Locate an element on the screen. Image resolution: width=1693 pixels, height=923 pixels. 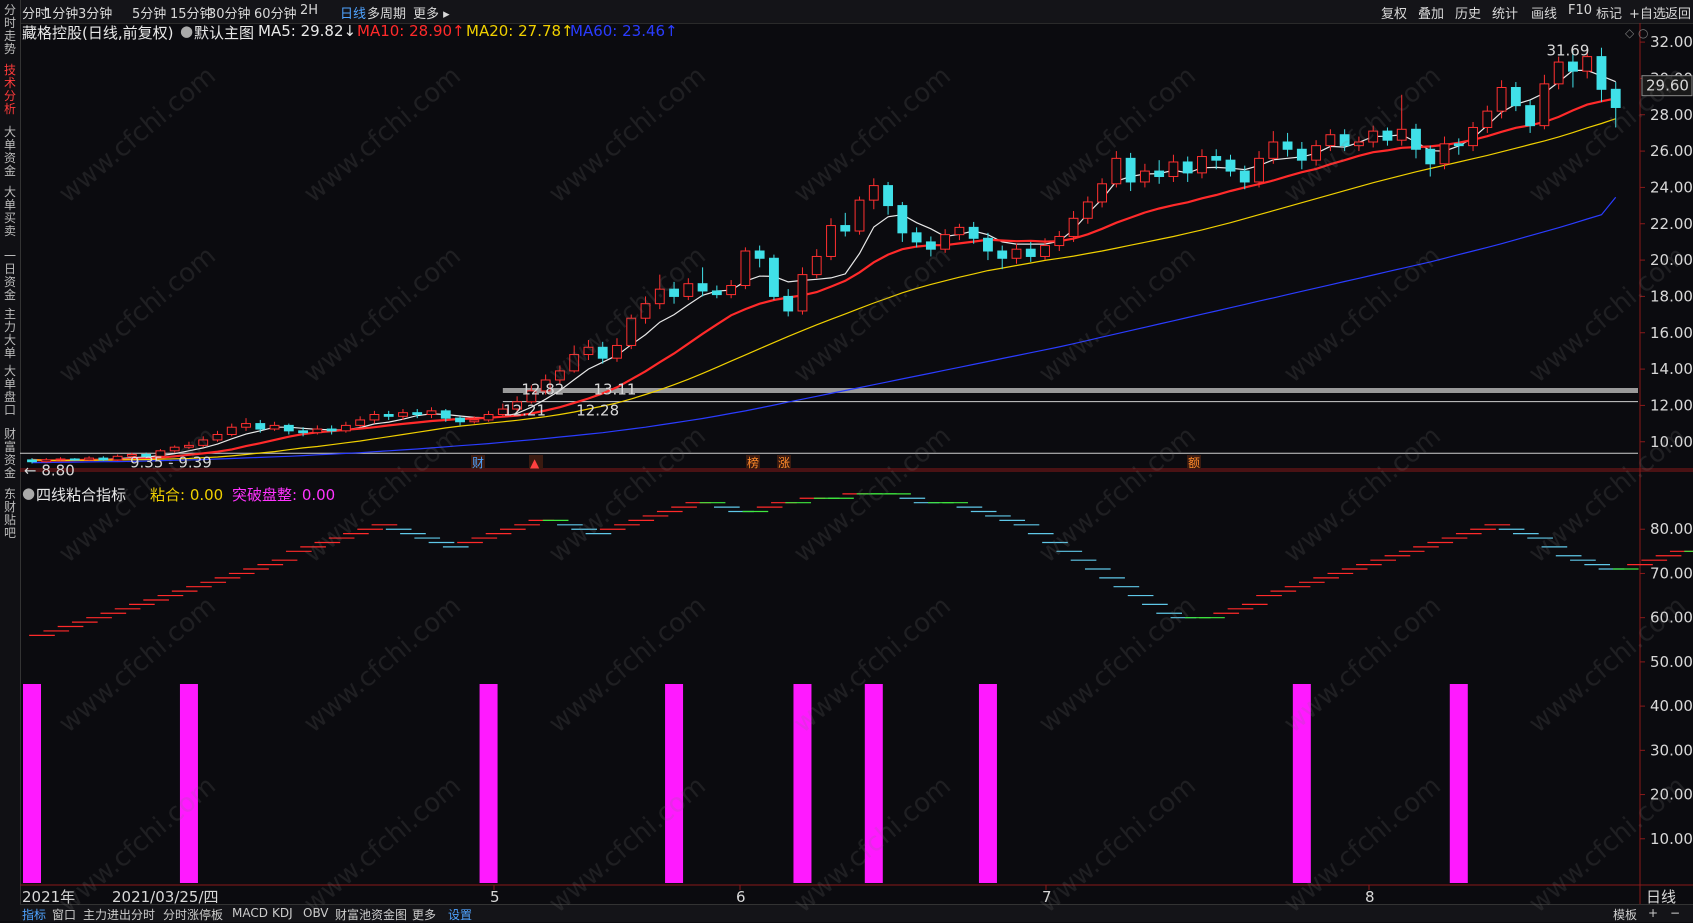
indicator-tick-label: 30.00 is located at coordinates (1671, 750).